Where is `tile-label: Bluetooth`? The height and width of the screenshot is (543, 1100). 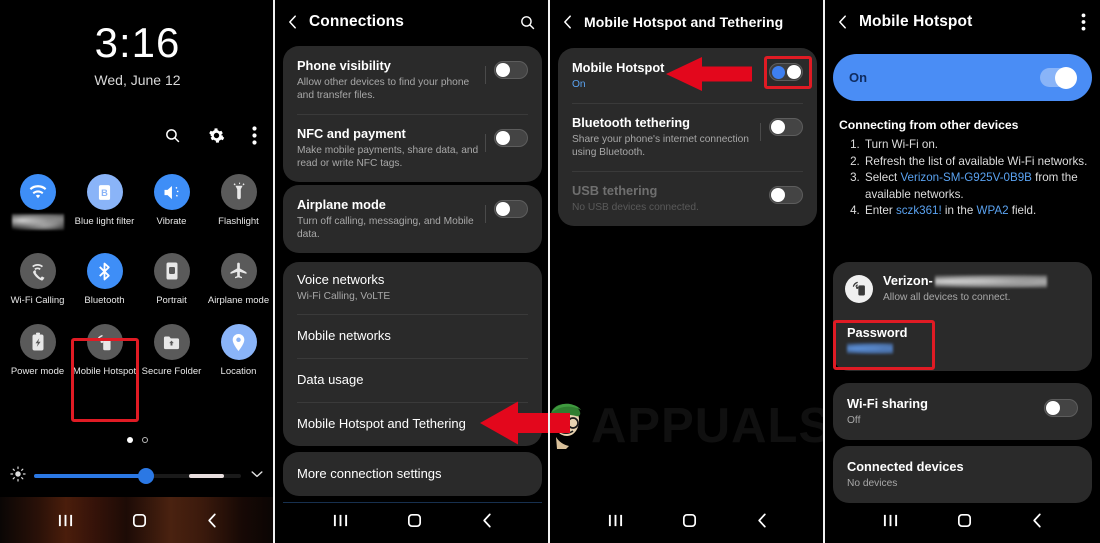 tile-label: Bluetooth is located at coordinates (104, 300).